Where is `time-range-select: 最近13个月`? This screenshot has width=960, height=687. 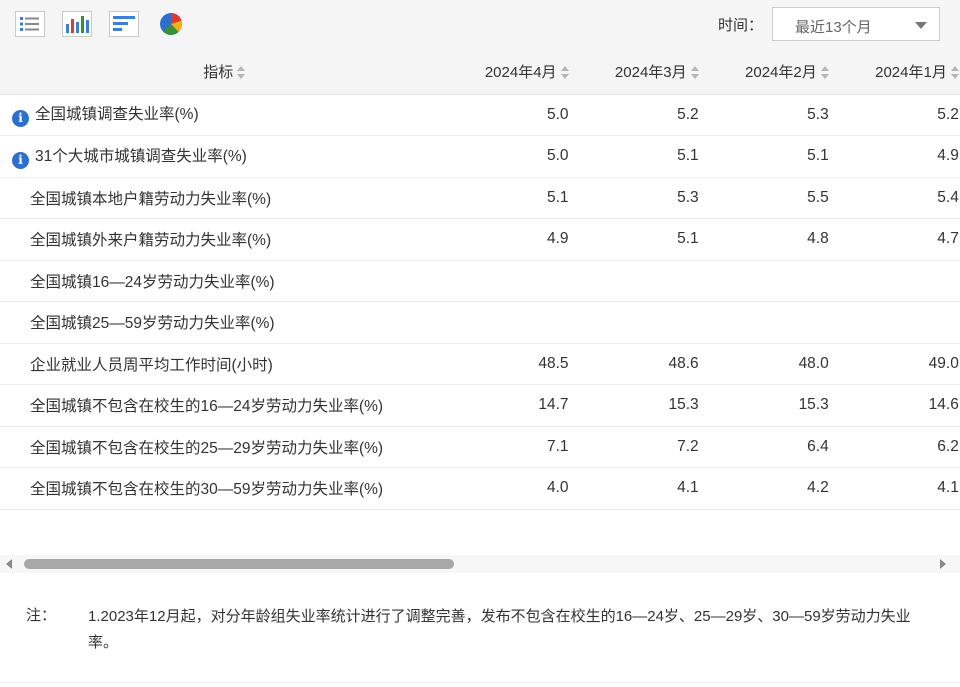 time-range-select: 最近13个月 is located at coordinates (856, 24).